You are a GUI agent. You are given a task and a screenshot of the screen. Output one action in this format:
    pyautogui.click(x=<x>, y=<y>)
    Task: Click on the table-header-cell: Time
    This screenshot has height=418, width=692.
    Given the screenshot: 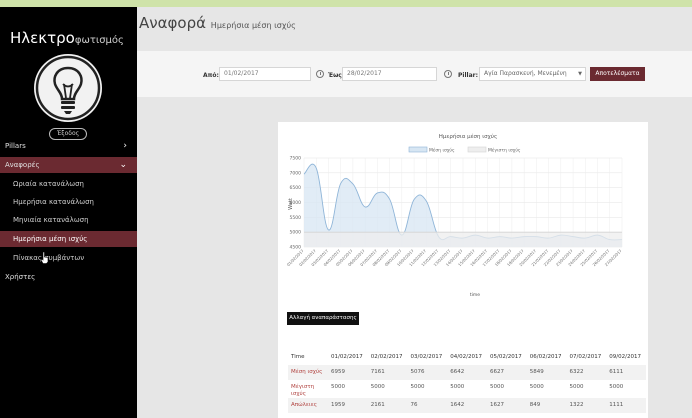 What is the action you would take?
    pyautogui.click(x=298, y=357)
    